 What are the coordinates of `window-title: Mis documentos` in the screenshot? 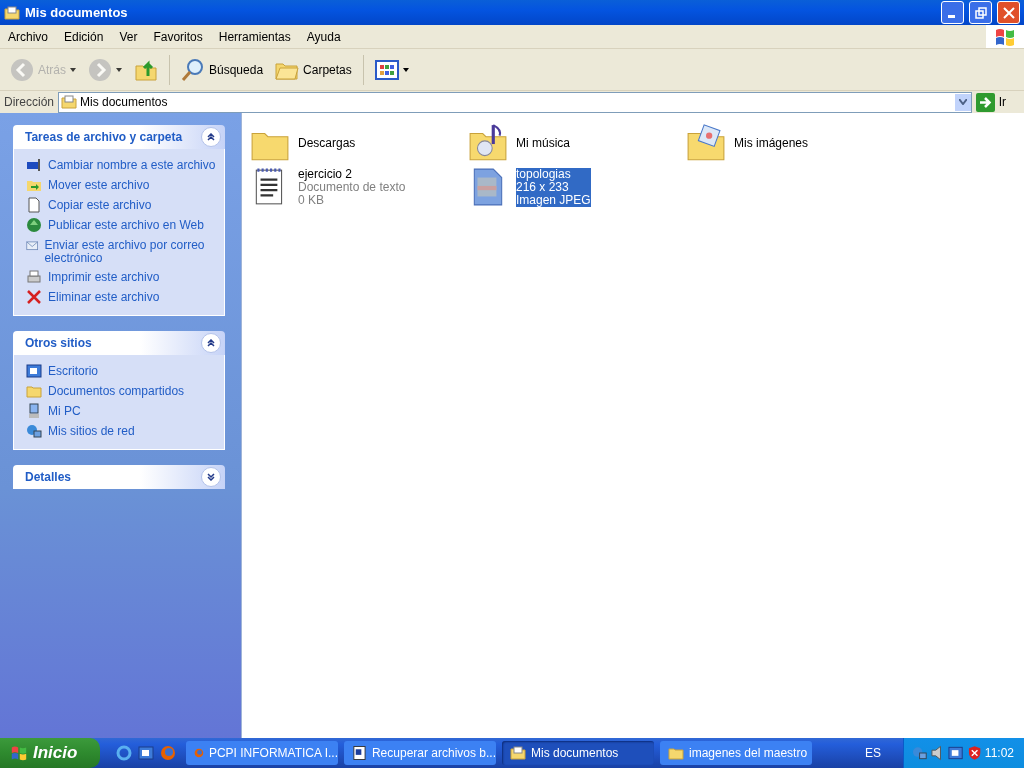 It's located at (77, 12).